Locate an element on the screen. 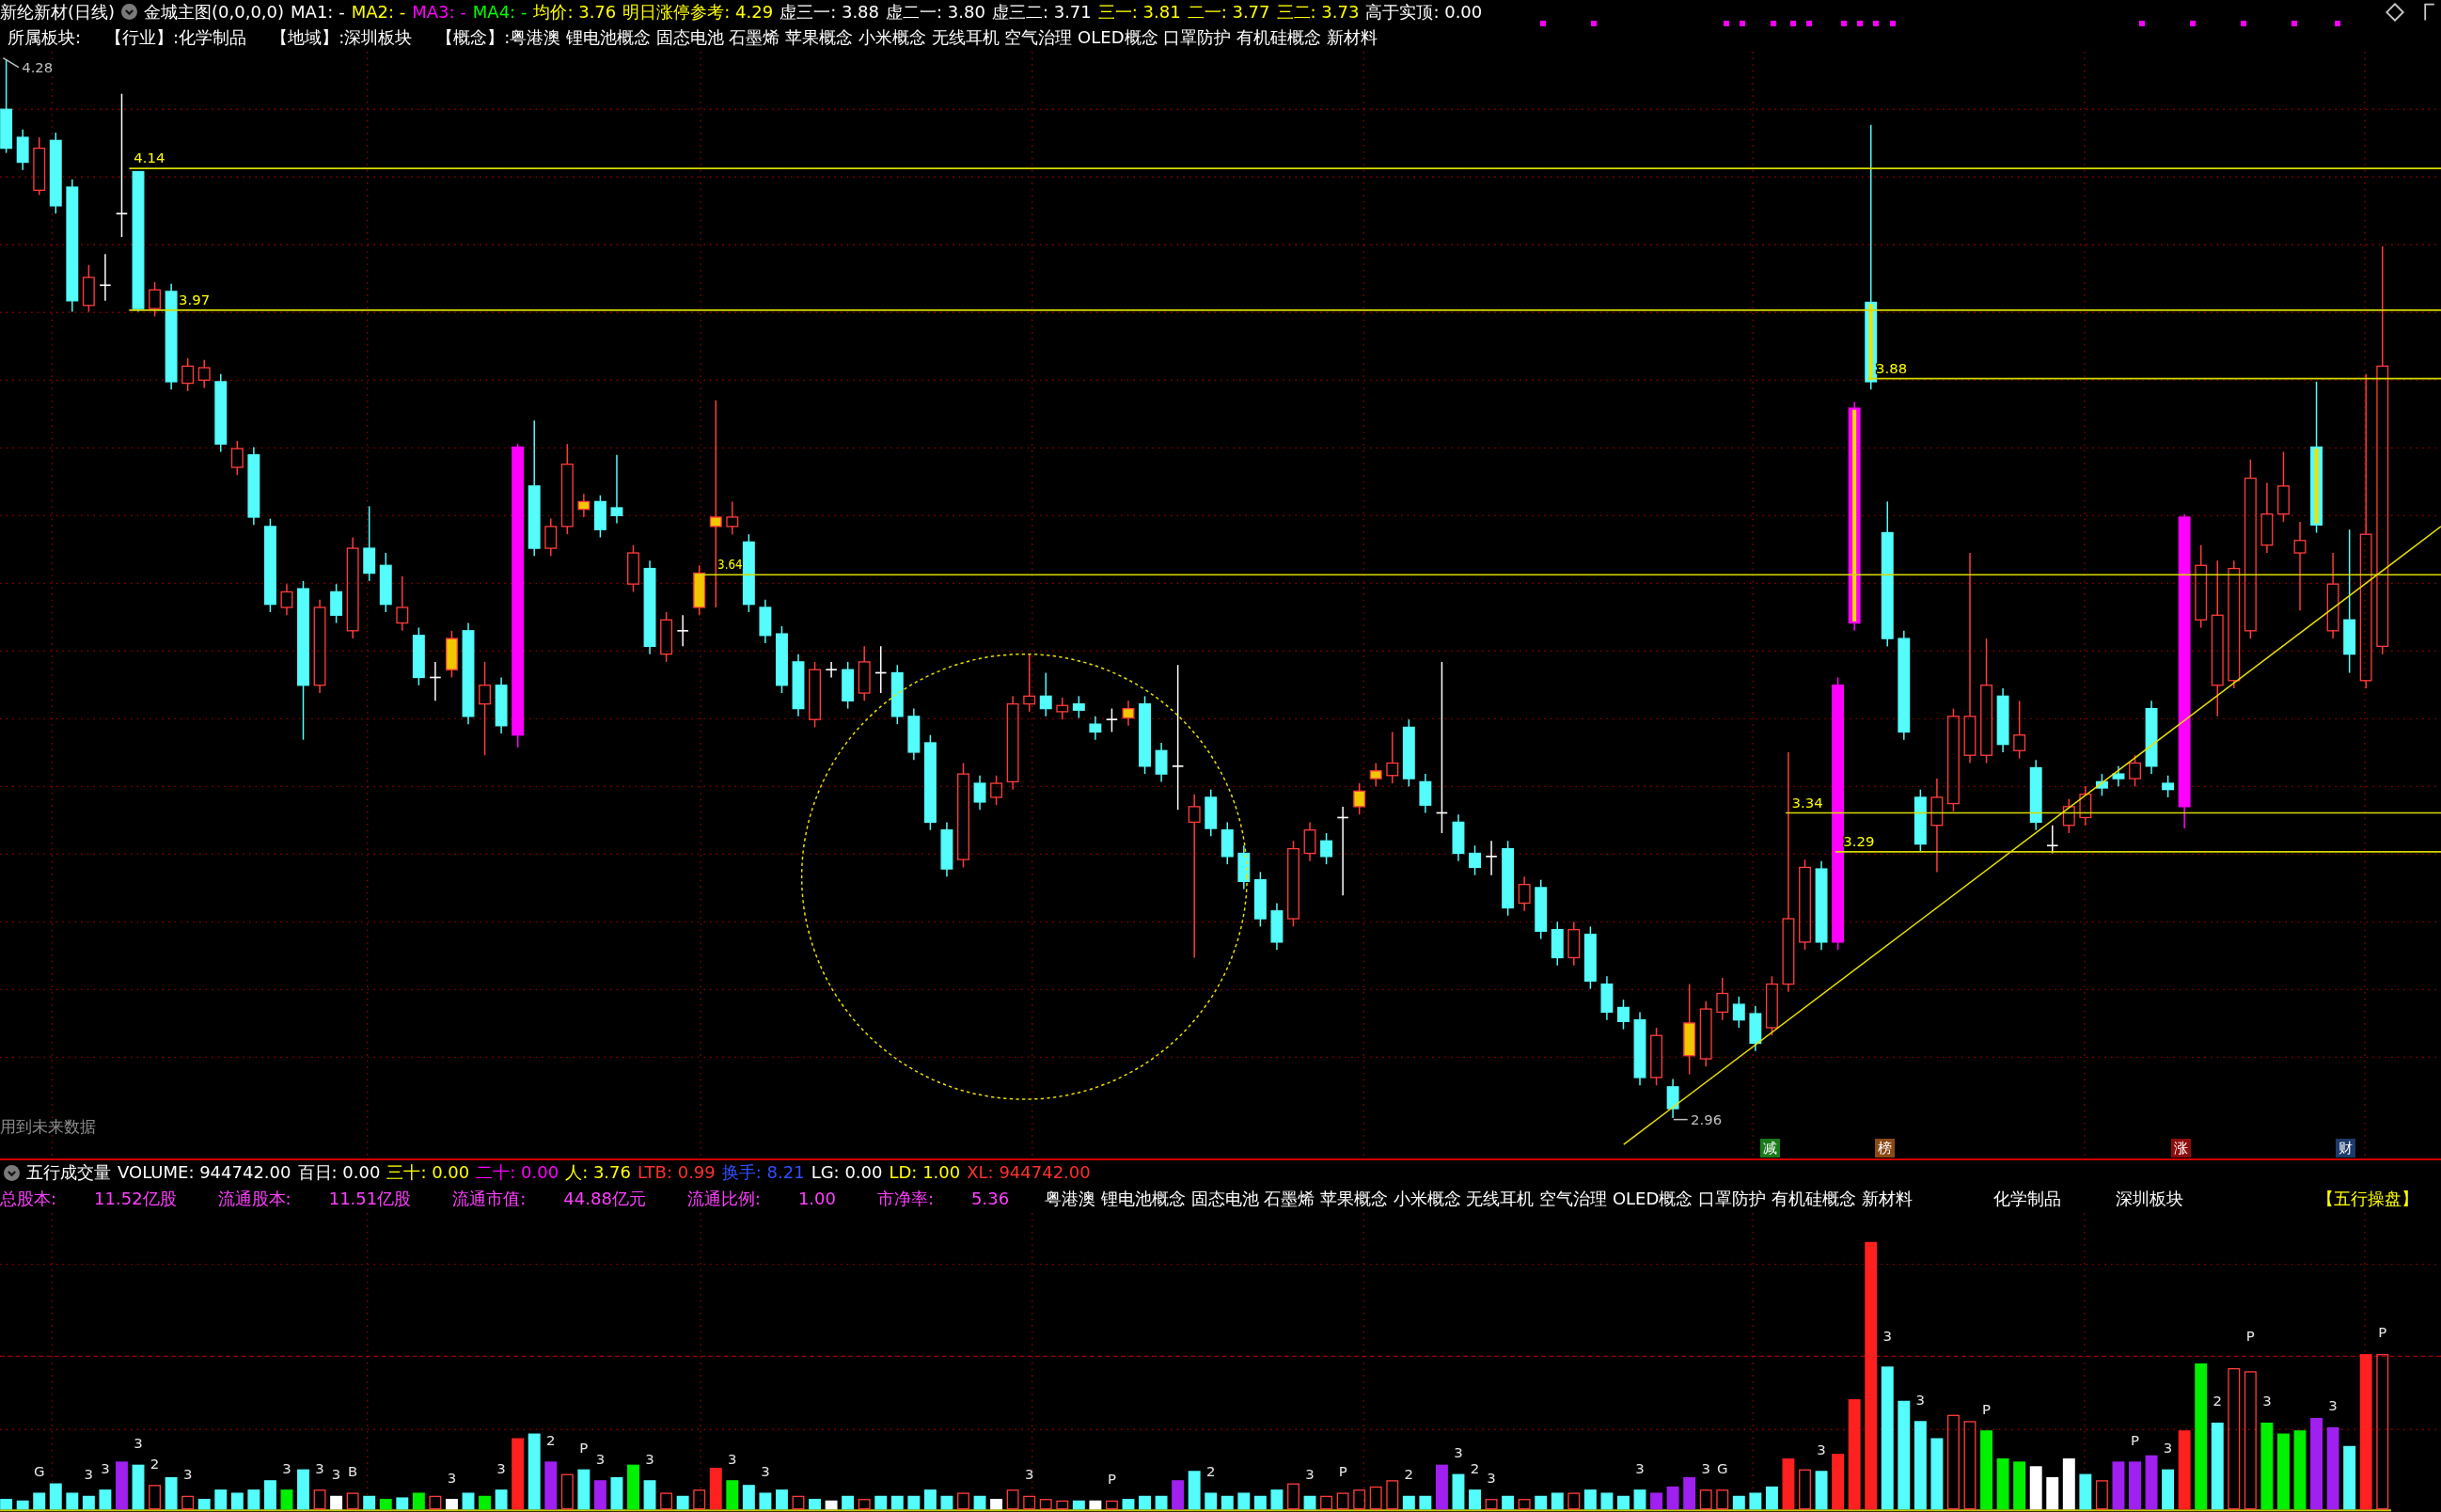 The height and width of the screenshot is (1512, 2441). sector-title: 所属板块: is located at coordinates (45, 37).